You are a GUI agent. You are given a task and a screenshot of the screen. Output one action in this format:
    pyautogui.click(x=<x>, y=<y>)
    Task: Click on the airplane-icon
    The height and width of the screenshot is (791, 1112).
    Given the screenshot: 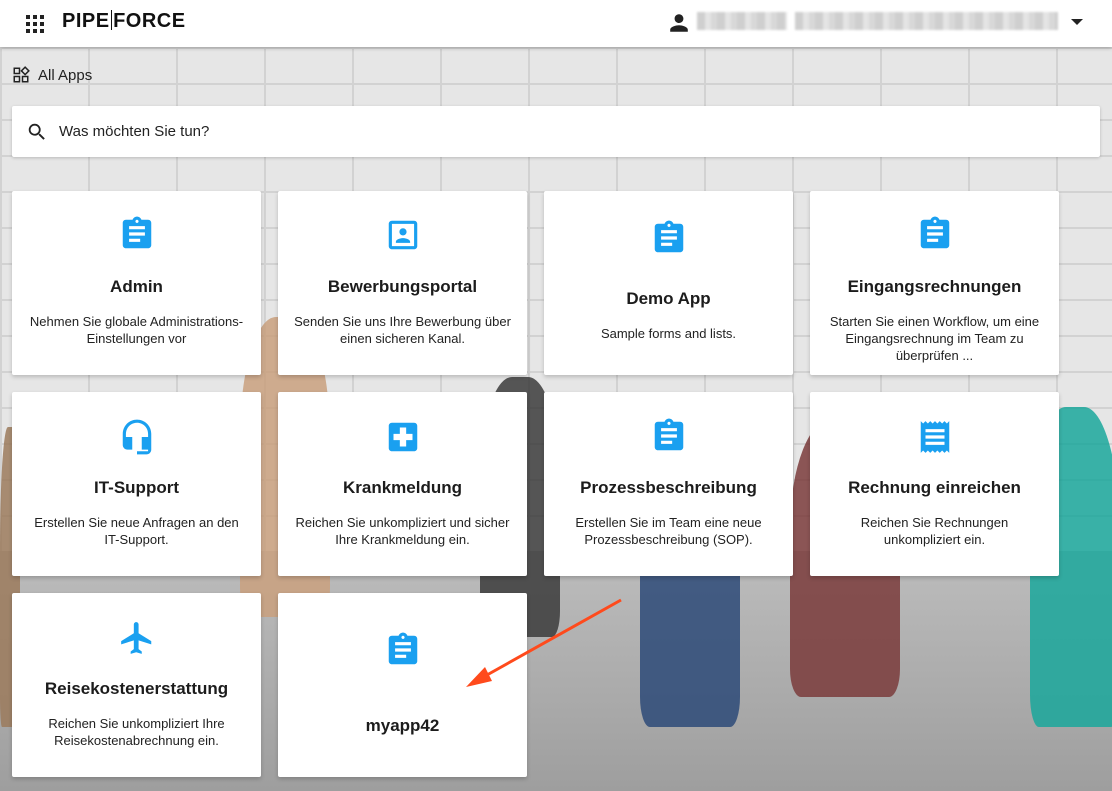 What is the action you would take?
    pyautogui.click(x=137, y=638)
    